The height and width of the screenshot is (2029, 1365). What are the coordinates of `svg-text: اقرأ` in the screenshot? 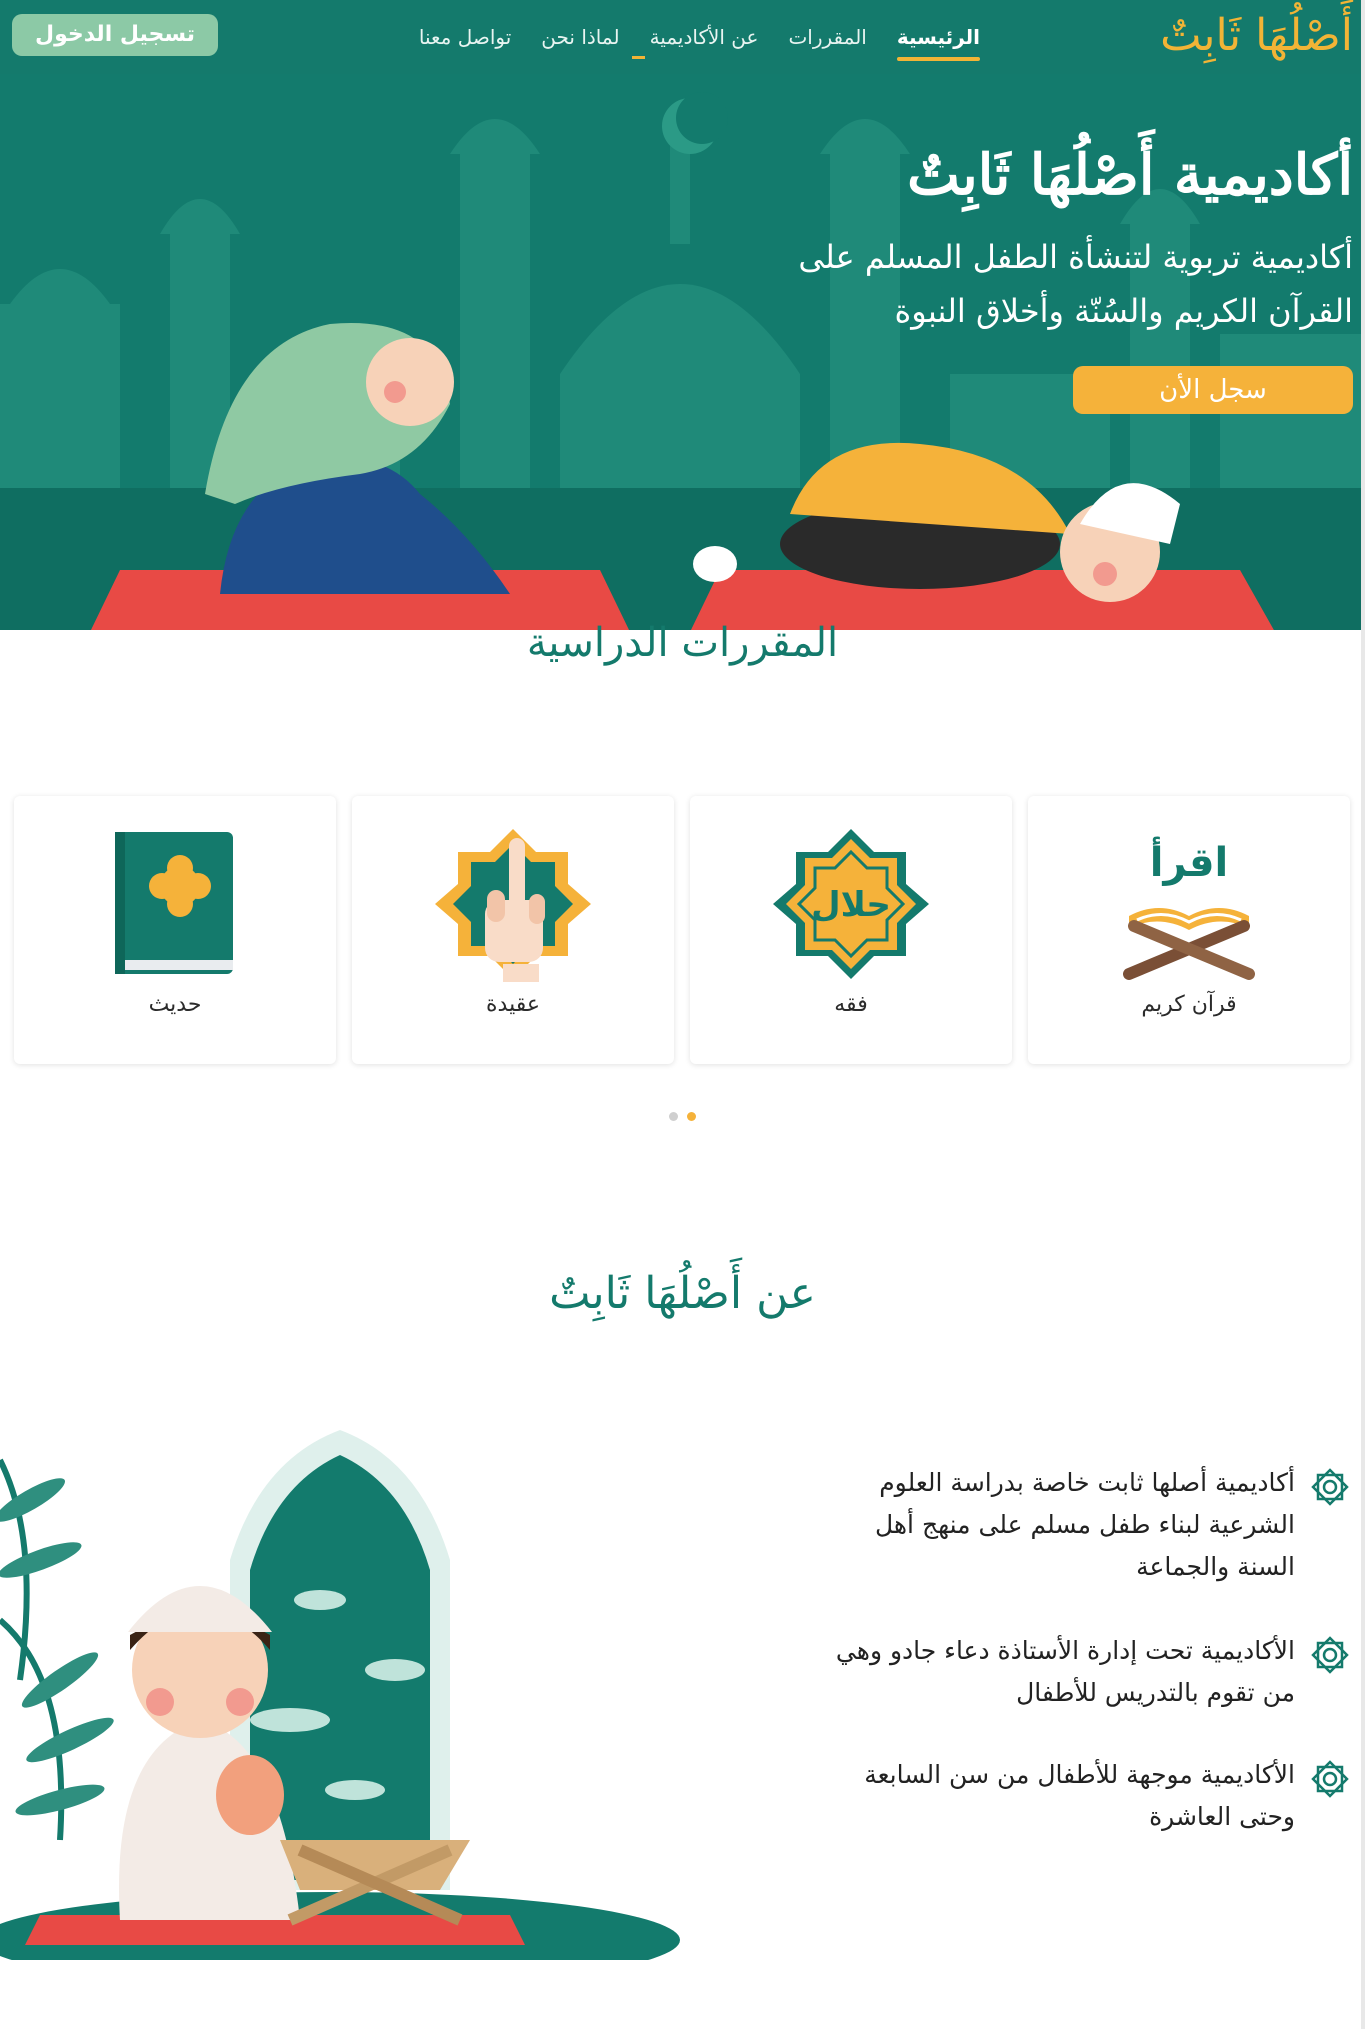 It's located at (1189, 861).